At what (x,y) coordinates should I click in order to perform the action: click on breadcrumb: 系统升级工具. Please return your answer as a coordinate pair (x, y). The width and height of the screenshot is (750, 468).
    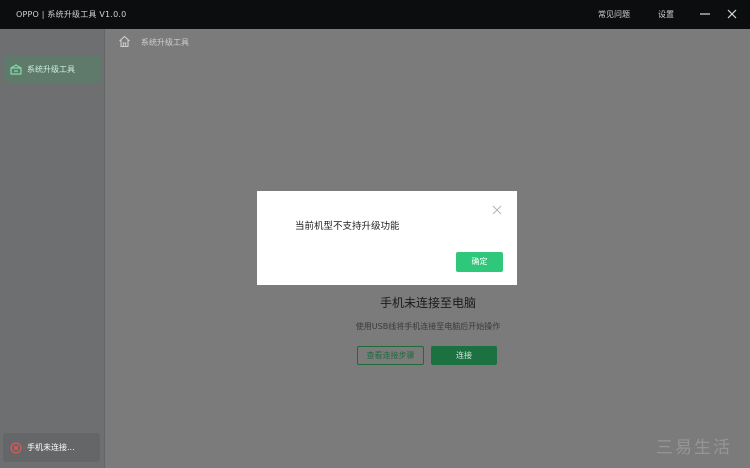
    Looking at the image, I should click on (165, 42).